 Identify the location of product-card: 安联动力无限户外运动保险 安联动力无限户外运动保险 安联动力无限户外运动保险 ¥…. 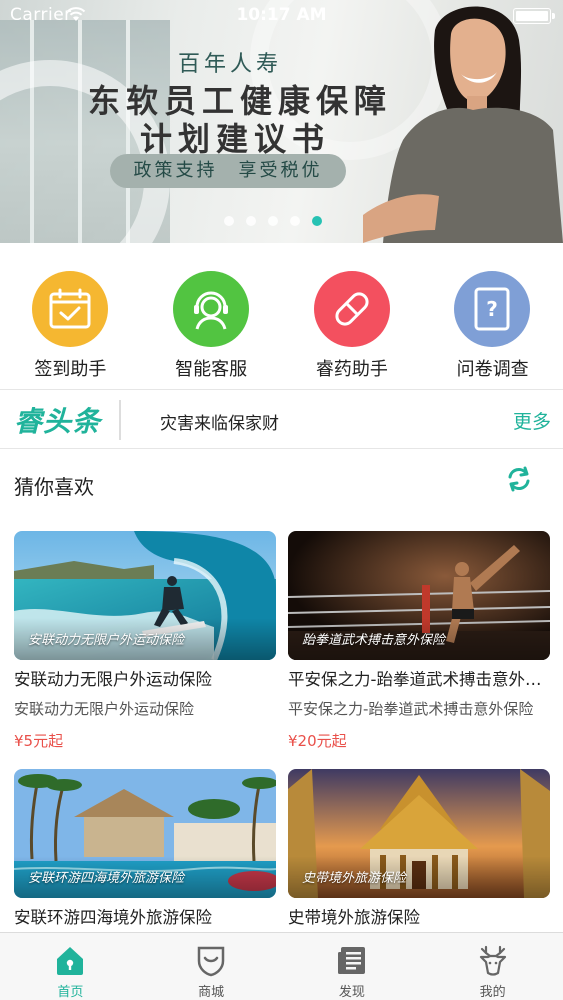
(145, 641).